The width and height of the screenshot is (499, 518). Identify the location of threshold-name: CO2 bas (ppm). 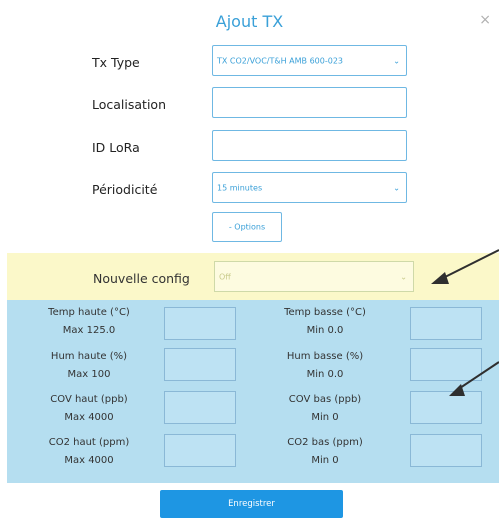
(325, 442).